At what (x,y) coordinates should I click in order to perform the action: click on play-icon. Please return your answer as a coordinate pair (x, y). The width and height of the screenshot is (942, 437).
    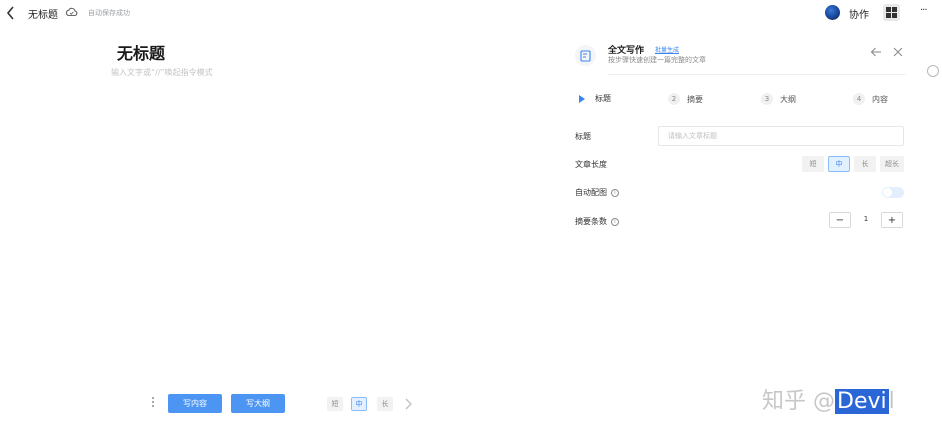
    Looking at the image, I should click on (582, 98).